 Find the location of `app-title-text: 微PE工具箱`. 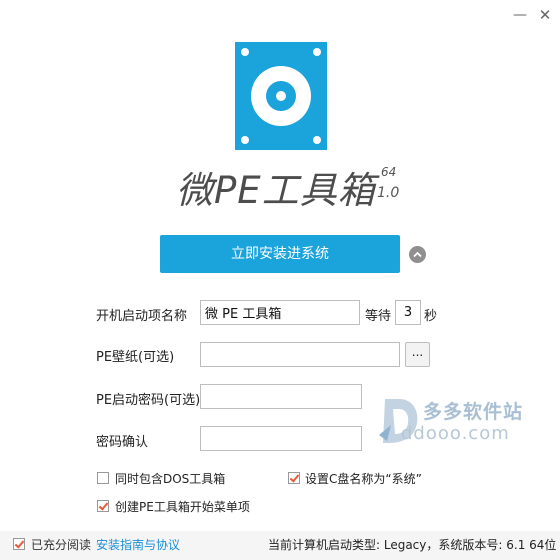

app-title-text: 微PE工具箱 is located at coordinates (276, 190).